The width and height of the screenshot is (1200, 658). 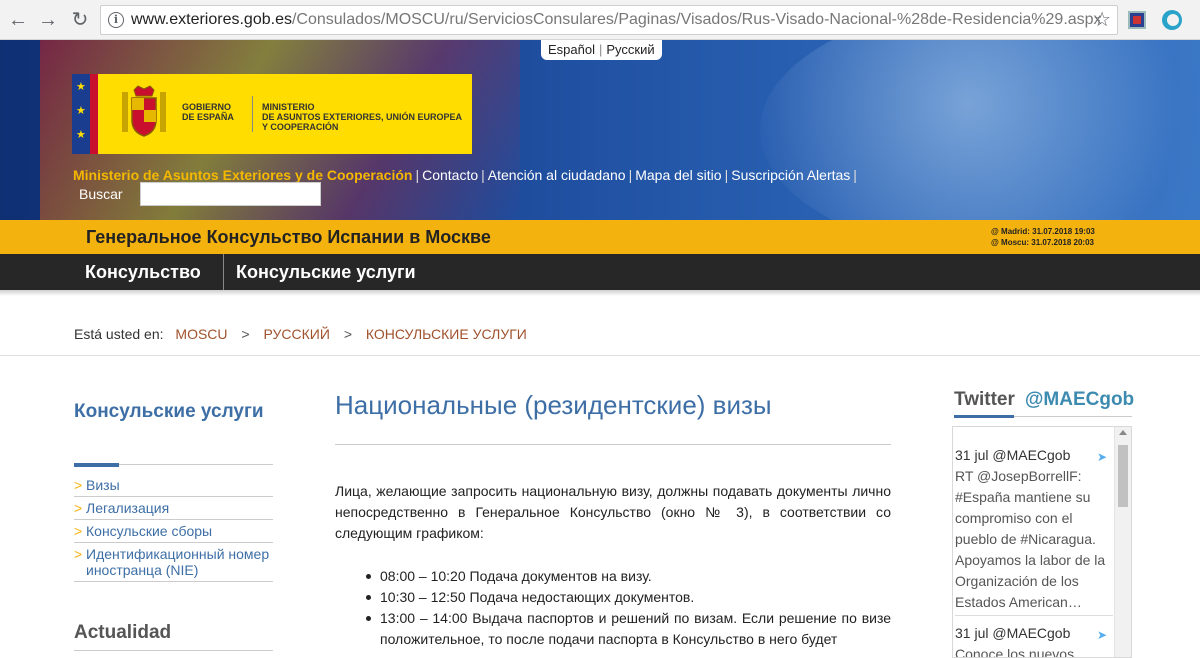 What do you see at coordinates (1123, 432) in the screenshot?
I see `scroll-up-arrow-icon` at bounding box center [1123, 432].